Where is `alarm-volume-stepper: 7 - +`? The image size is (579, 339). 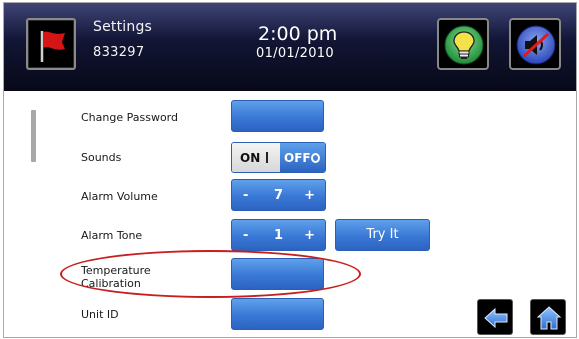 alarm-volume-stepper: 7 - + is located at coordinates (278, 195).